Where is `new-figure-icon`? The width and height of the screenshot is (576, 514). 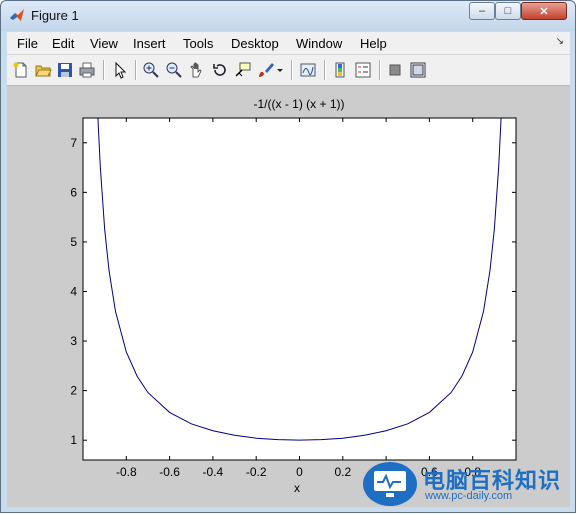
new-figure-icon is located at coordinates (21, 70).